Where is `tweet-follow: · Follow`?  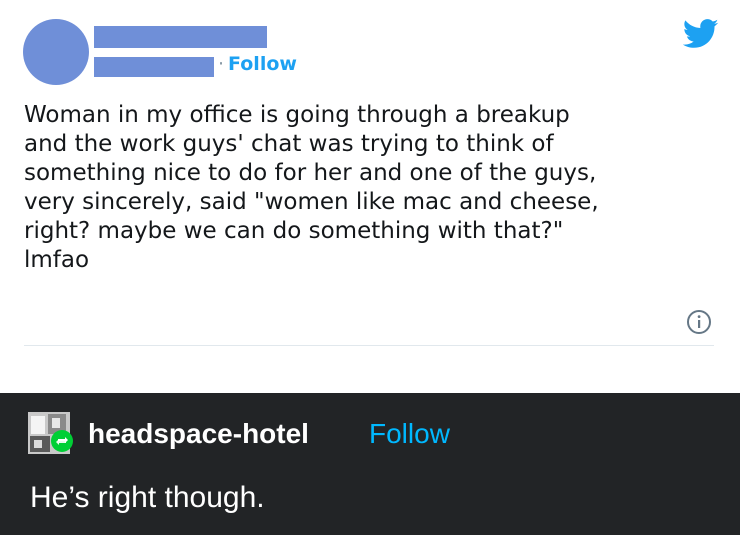
tweet-follow: · Follow is located at coordinates (257, 64).